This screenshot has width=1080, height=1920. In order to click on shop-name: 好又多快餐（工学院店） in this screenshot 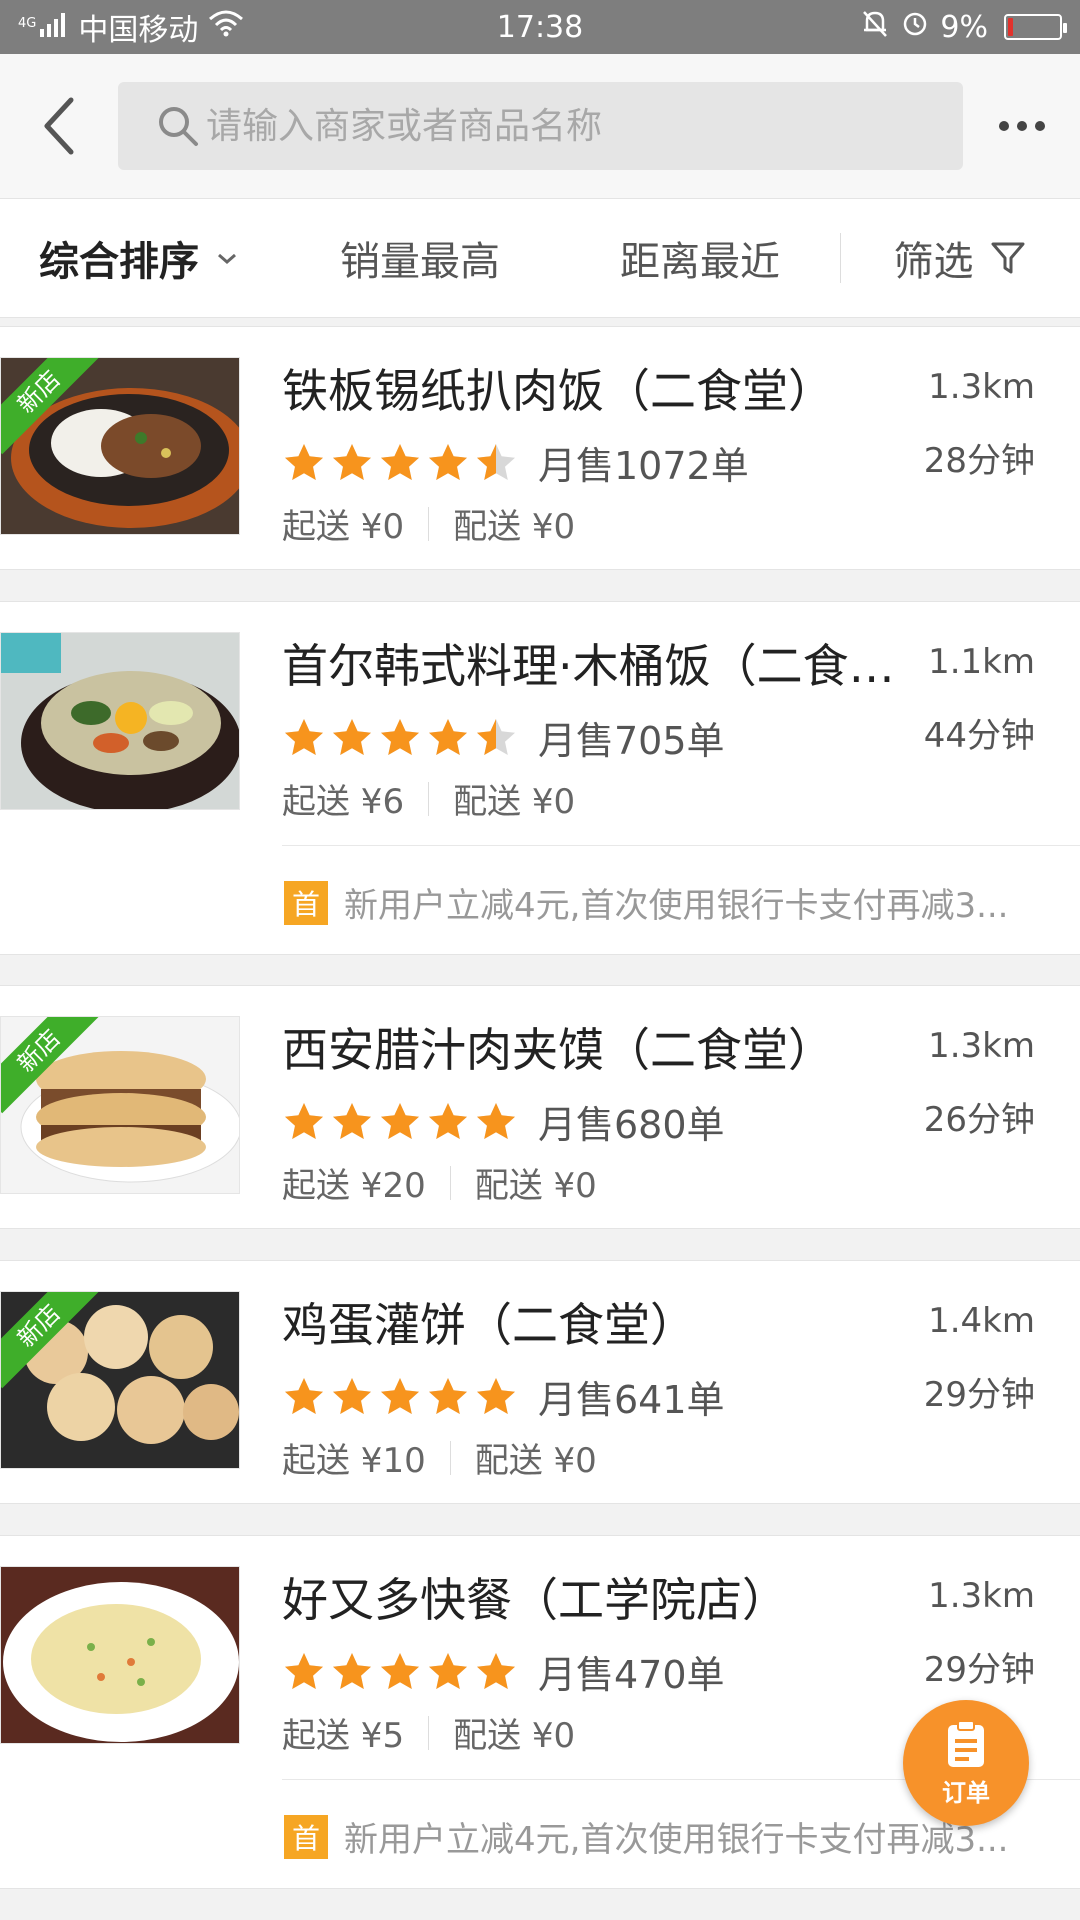, I will do `click(535, 1600)`.